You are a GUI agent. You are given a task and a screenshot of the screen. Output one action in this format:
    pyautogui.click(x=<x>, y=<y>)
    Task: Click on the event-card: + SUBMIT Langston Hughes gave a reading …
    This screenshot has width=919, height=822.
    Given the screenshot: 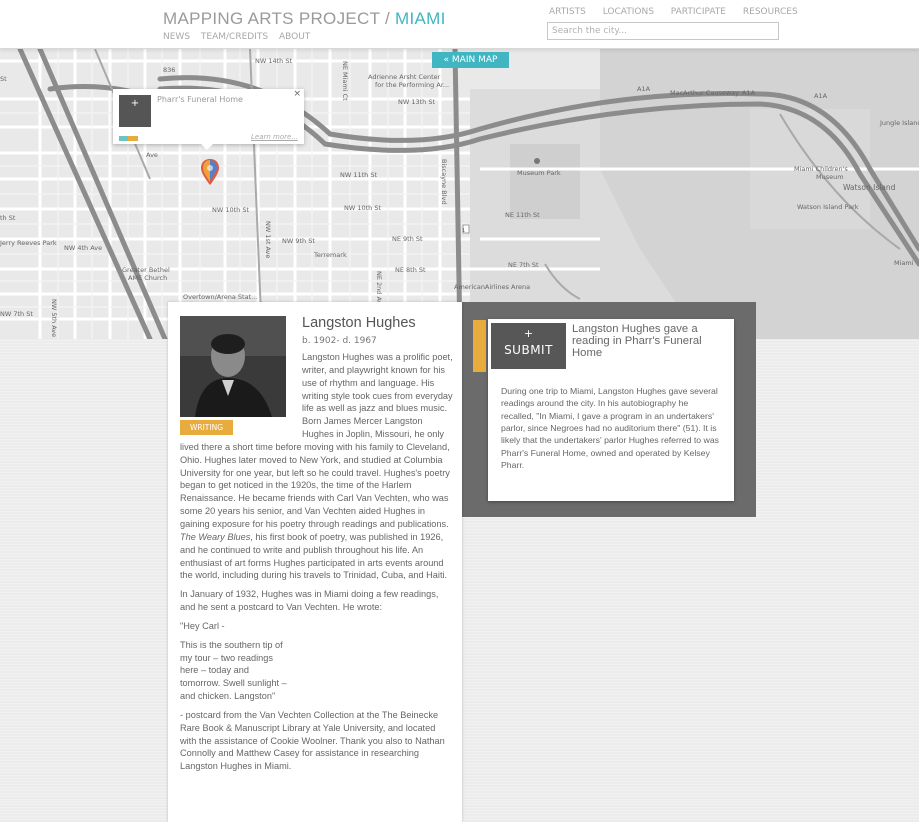 What is the action you would take?
    pyautogui.click(x=611, y=410)
    